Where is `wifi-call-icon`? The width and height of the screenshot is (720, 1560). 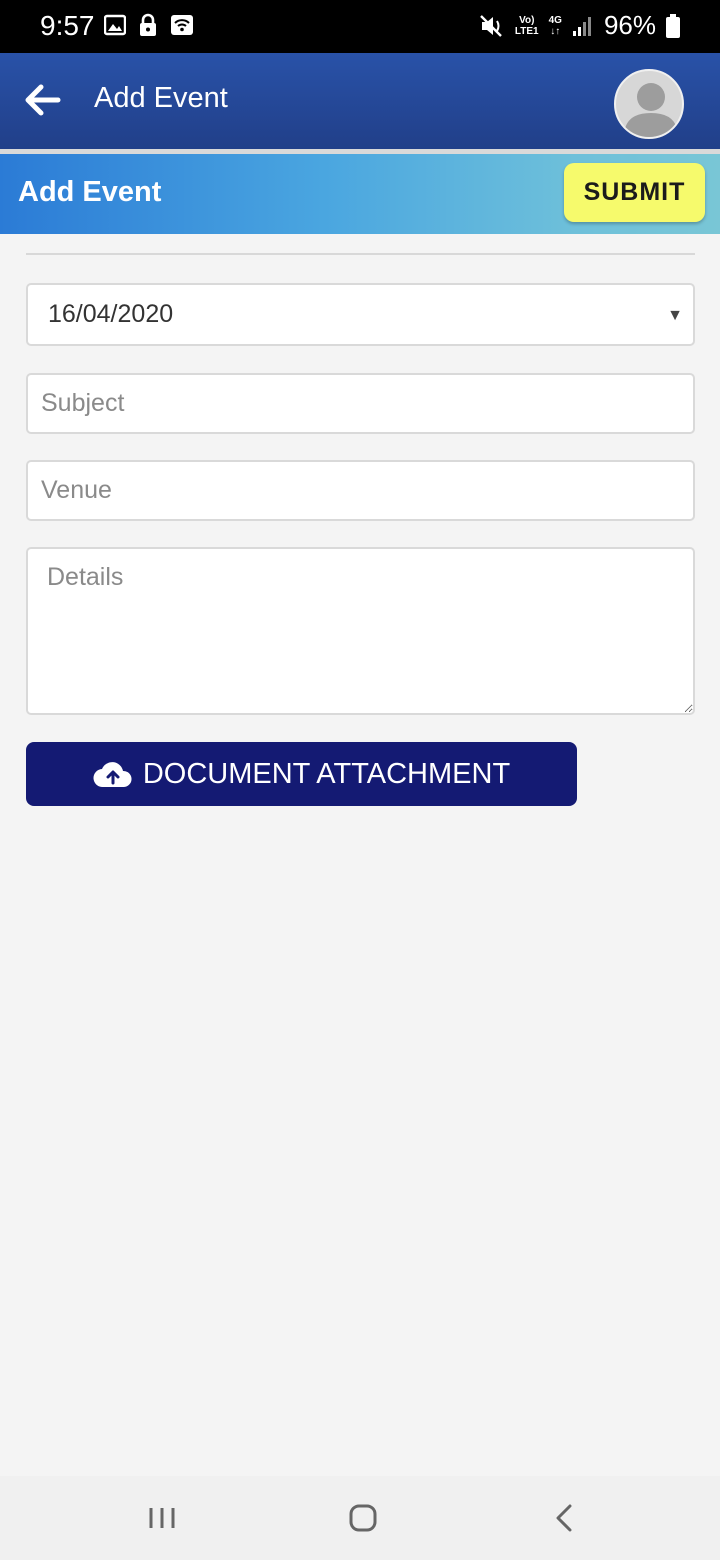
wifi-call-icon is located at coordinates (182, 25).